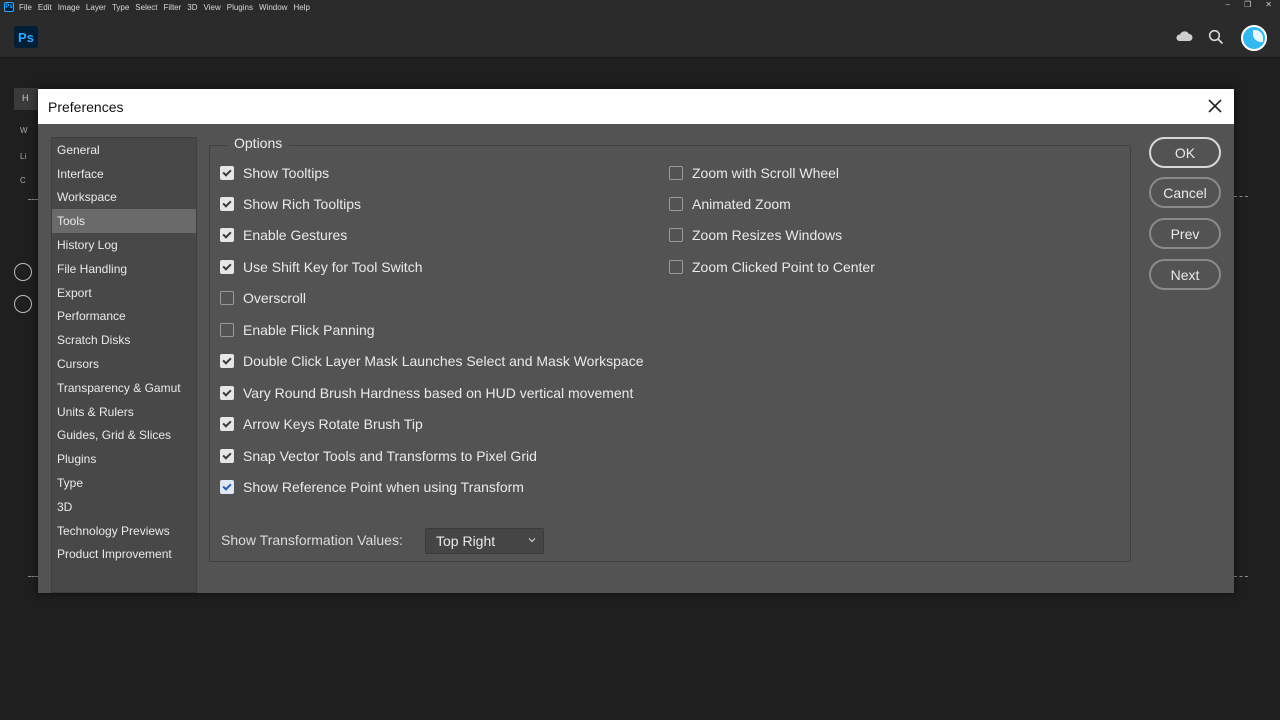  Describe the element at coordinates (124, 388) in the screenshot. I see `sidebar-item-transparency-gamut: Transparency & Gamut` at that location.